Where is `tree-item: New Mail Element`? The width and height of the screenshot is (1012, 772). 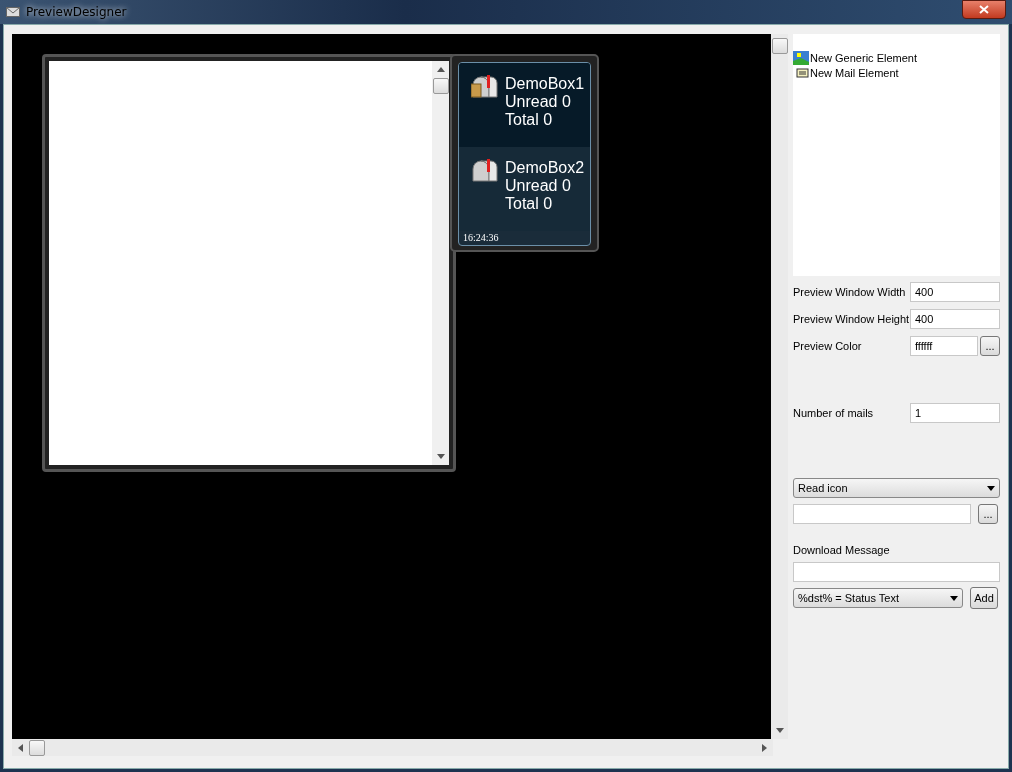 tree-item: New Mail Element is located at coordinates (896, 73).